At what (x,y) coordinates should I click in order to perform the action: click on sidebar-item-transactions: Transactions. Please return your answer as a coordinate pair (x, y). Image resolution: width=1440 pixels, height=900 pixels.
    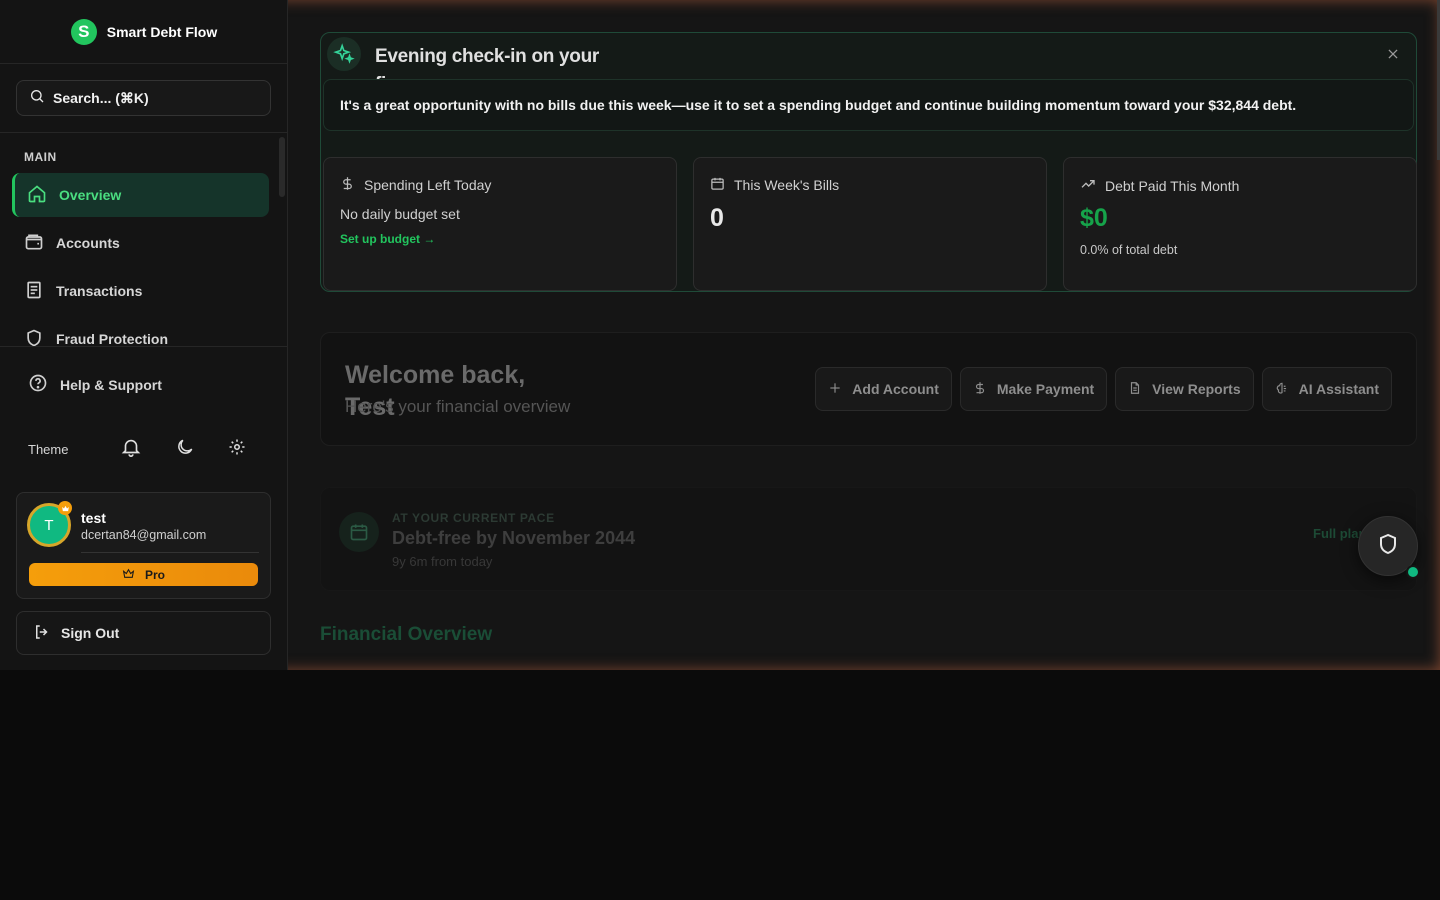
    Looking at the image, I should click on (140, 291).